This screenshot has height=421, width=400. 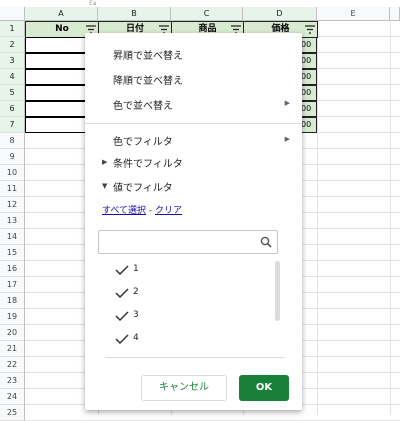 I want to click on row-header: 10, so click(x=12, y=173).